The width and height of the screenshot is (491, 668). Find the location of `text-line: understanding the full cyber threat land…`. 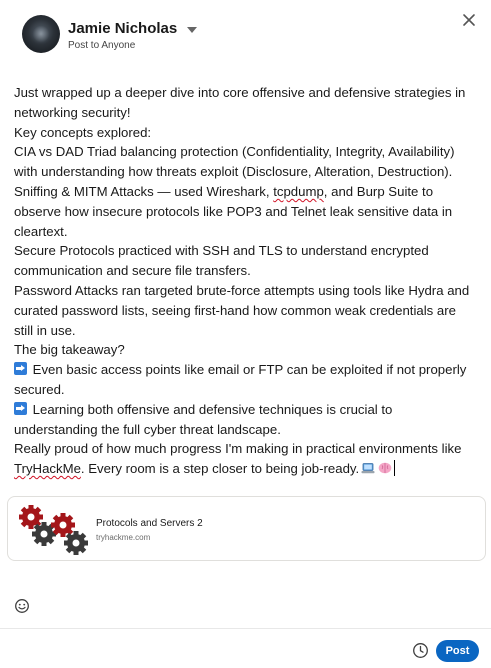

text-line: understanding the full cyber threat land… is located at coordinates (147, 429).